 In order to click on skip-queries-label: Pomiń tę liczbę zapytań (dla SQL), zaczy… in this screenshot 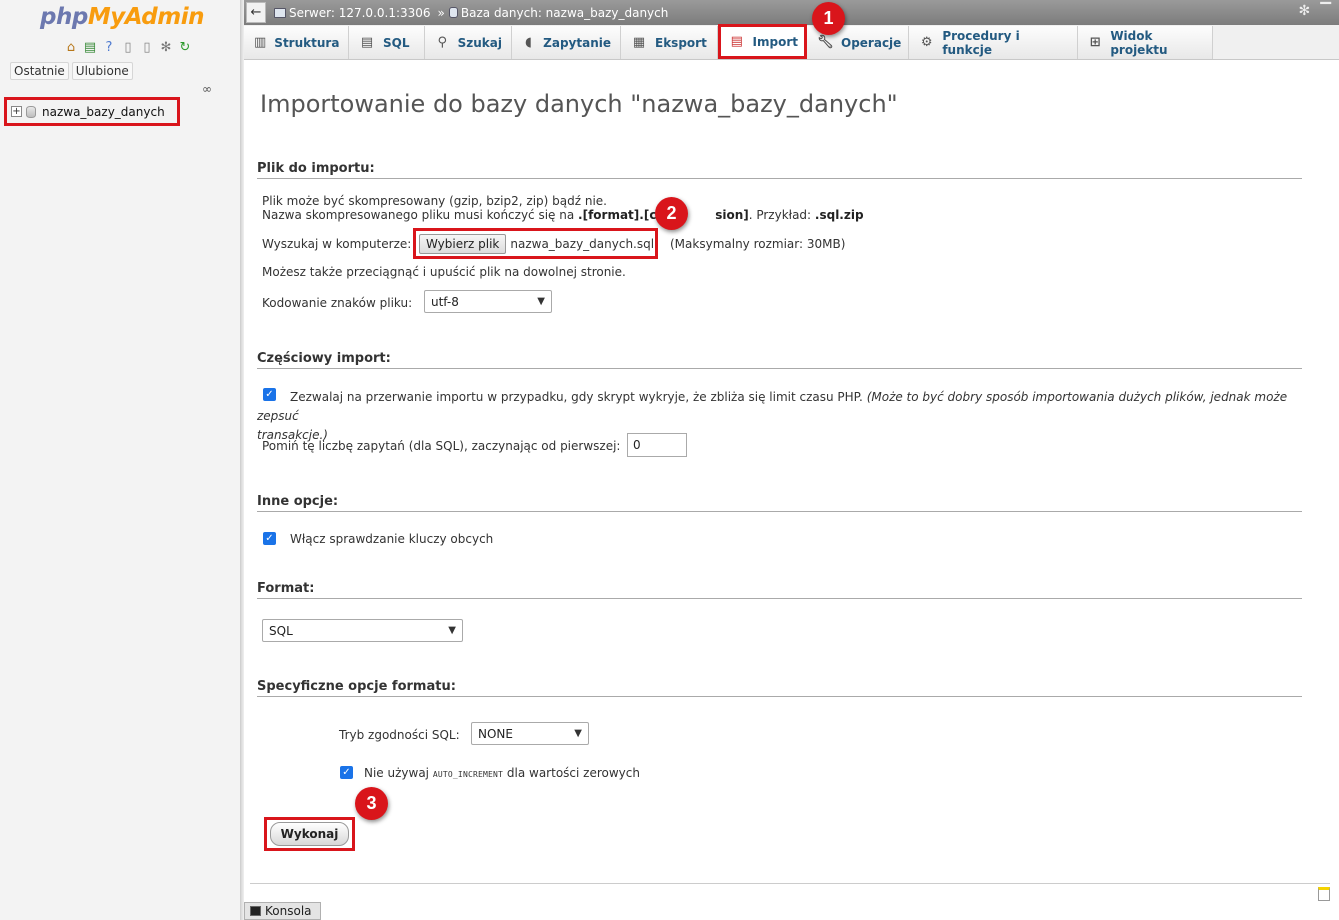, I will do `click(441, 446)`.